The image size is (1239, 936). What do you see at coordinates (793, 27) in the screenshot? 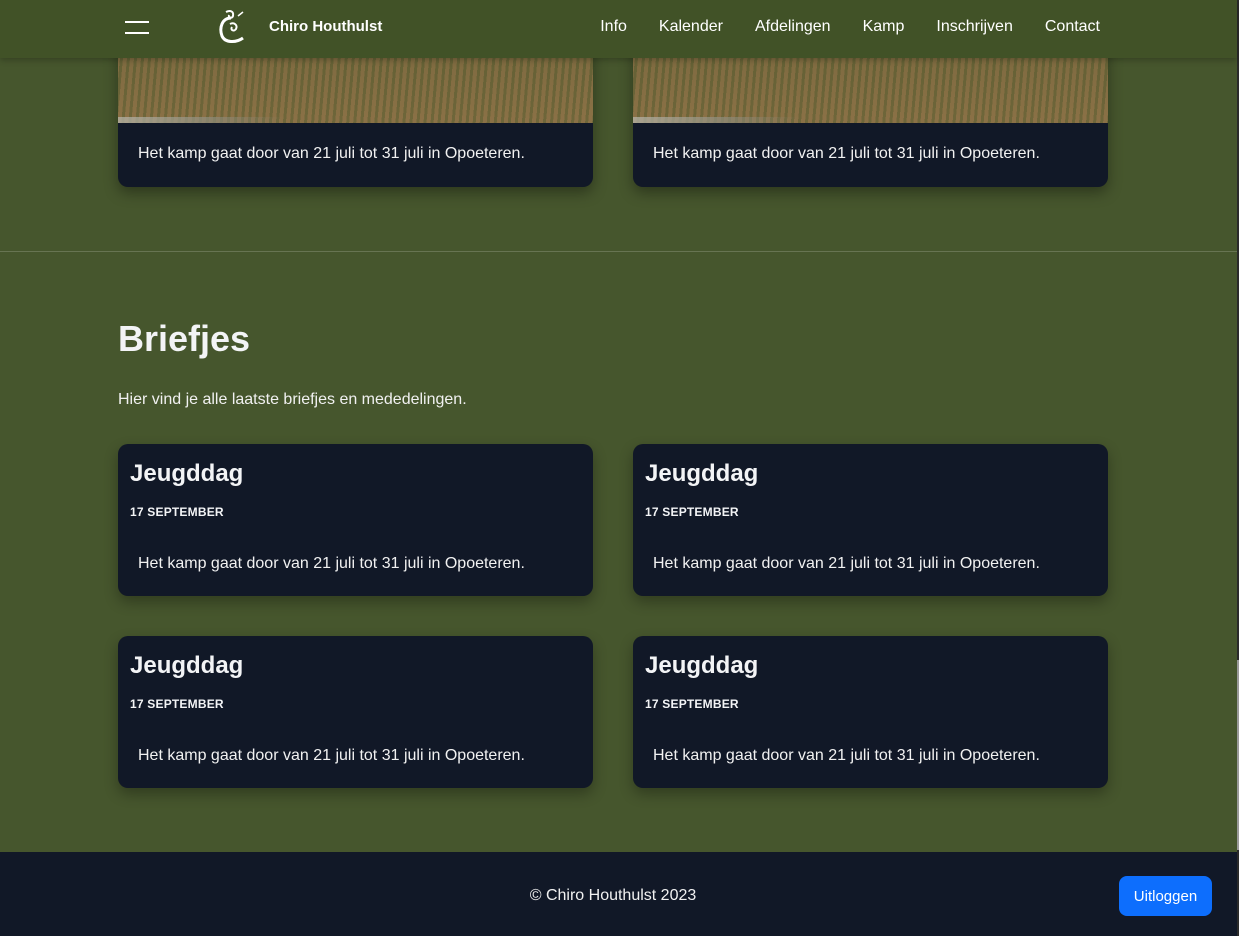
I see `nav-link-afdelingen: Afdelingen` at bounding box center [793, 27].